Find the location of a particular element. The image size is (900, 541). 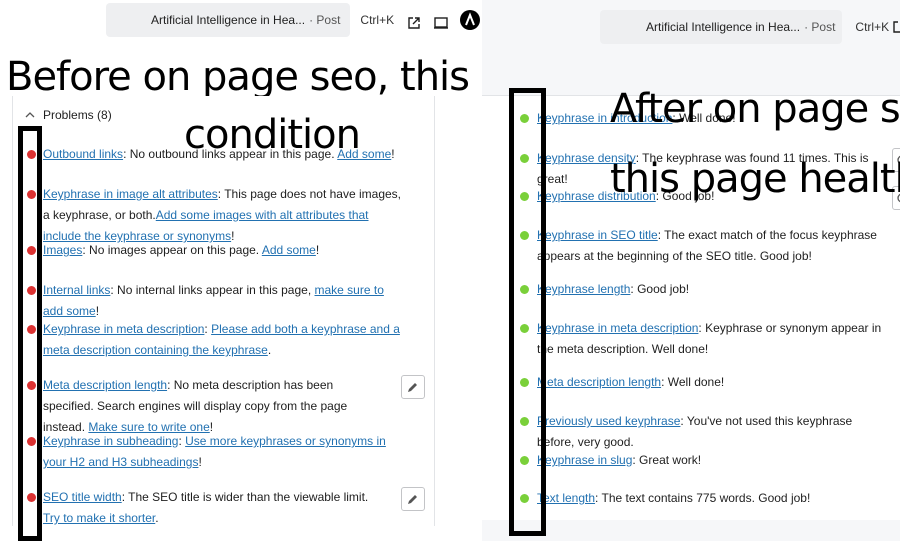

fix-link: Try to make it shorter is located at coordinates (99, 518).